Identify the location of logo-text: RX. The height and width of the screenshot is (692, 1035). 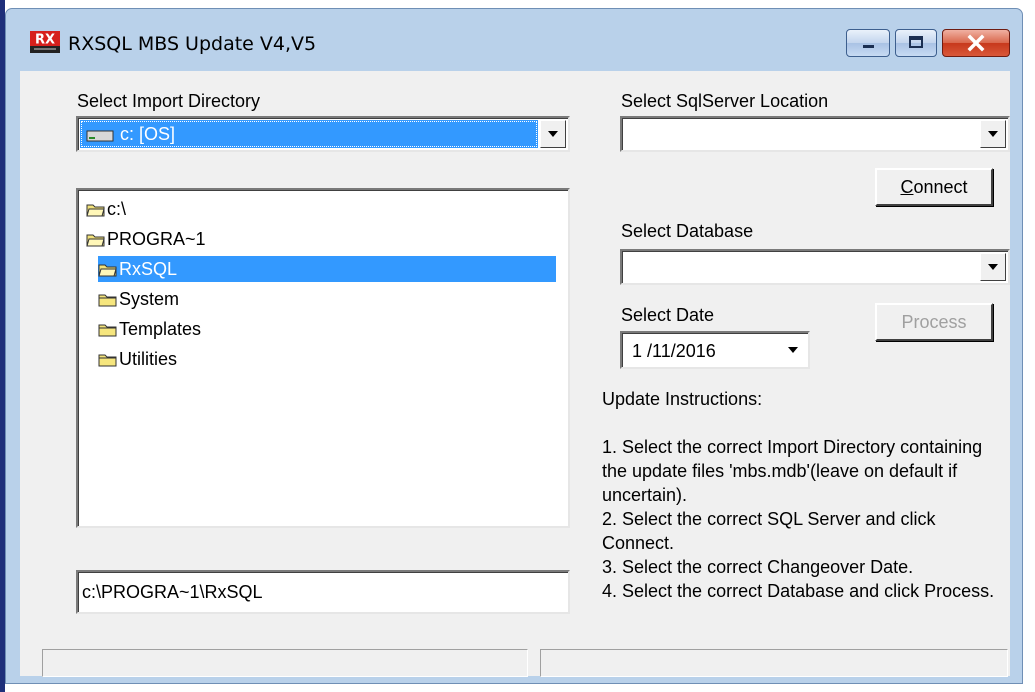
(45, 40).